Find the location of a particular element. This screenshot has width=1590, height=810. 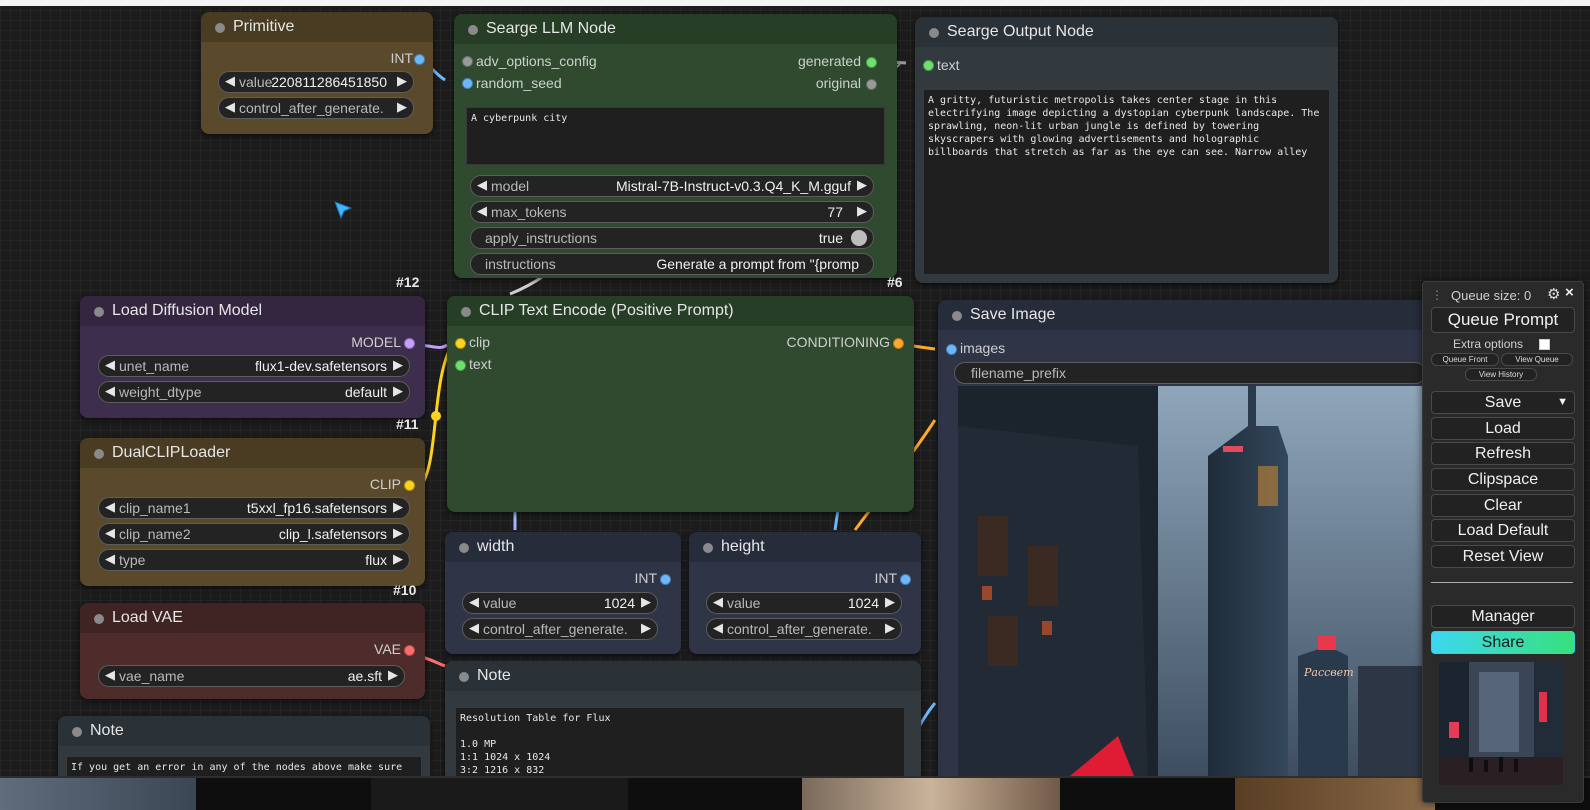

value-widget: ◀ value 220811286451850 ▶ is located at coordinates (316, 82).